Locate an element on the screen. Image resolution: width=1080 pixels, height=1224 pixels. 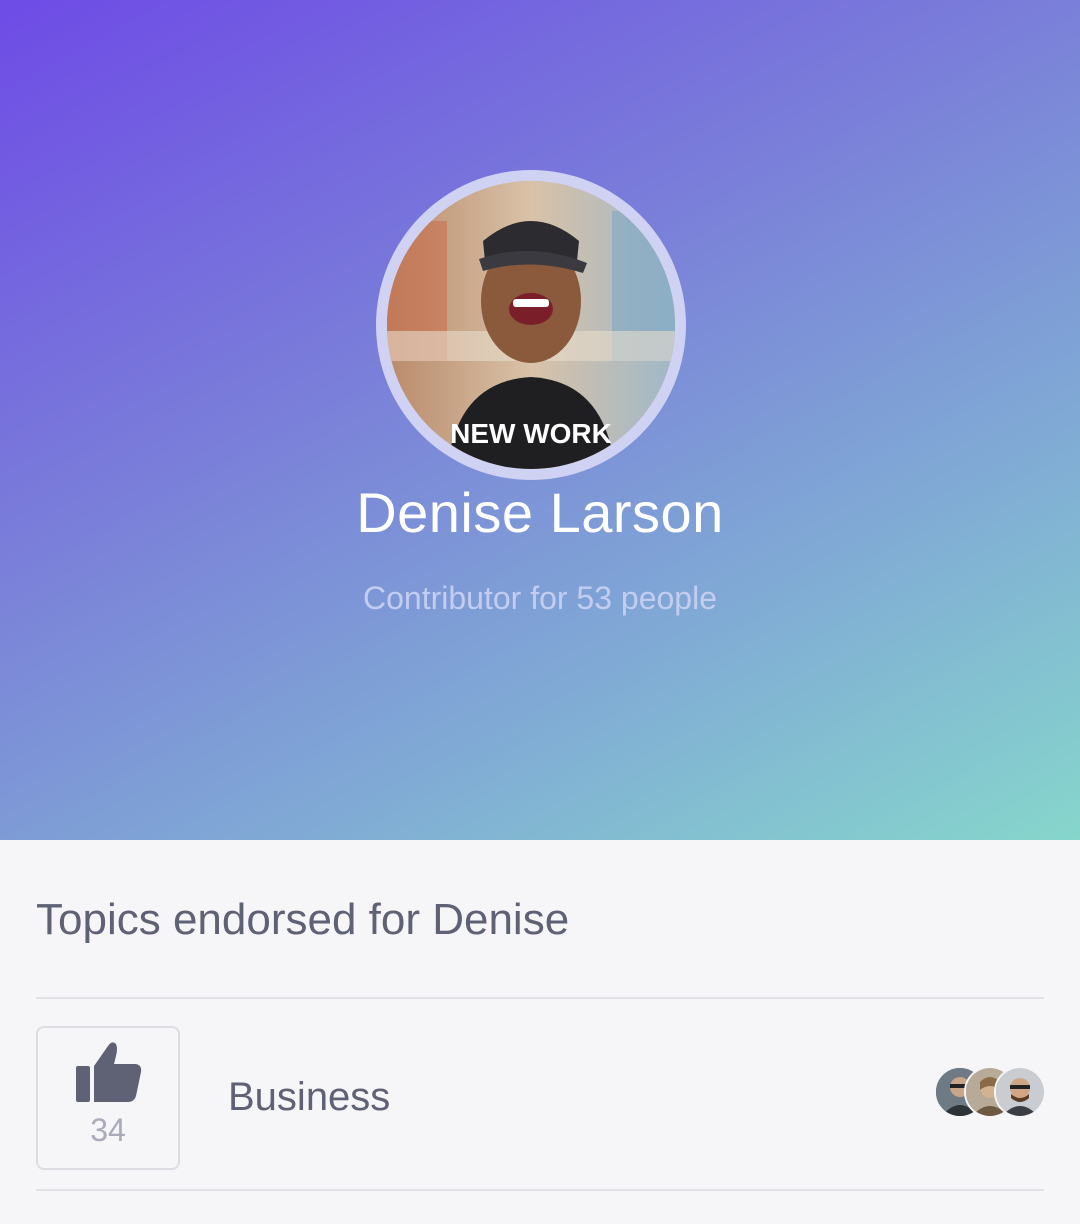
endorse-count: 34 is located at coordinates (108, 1130).